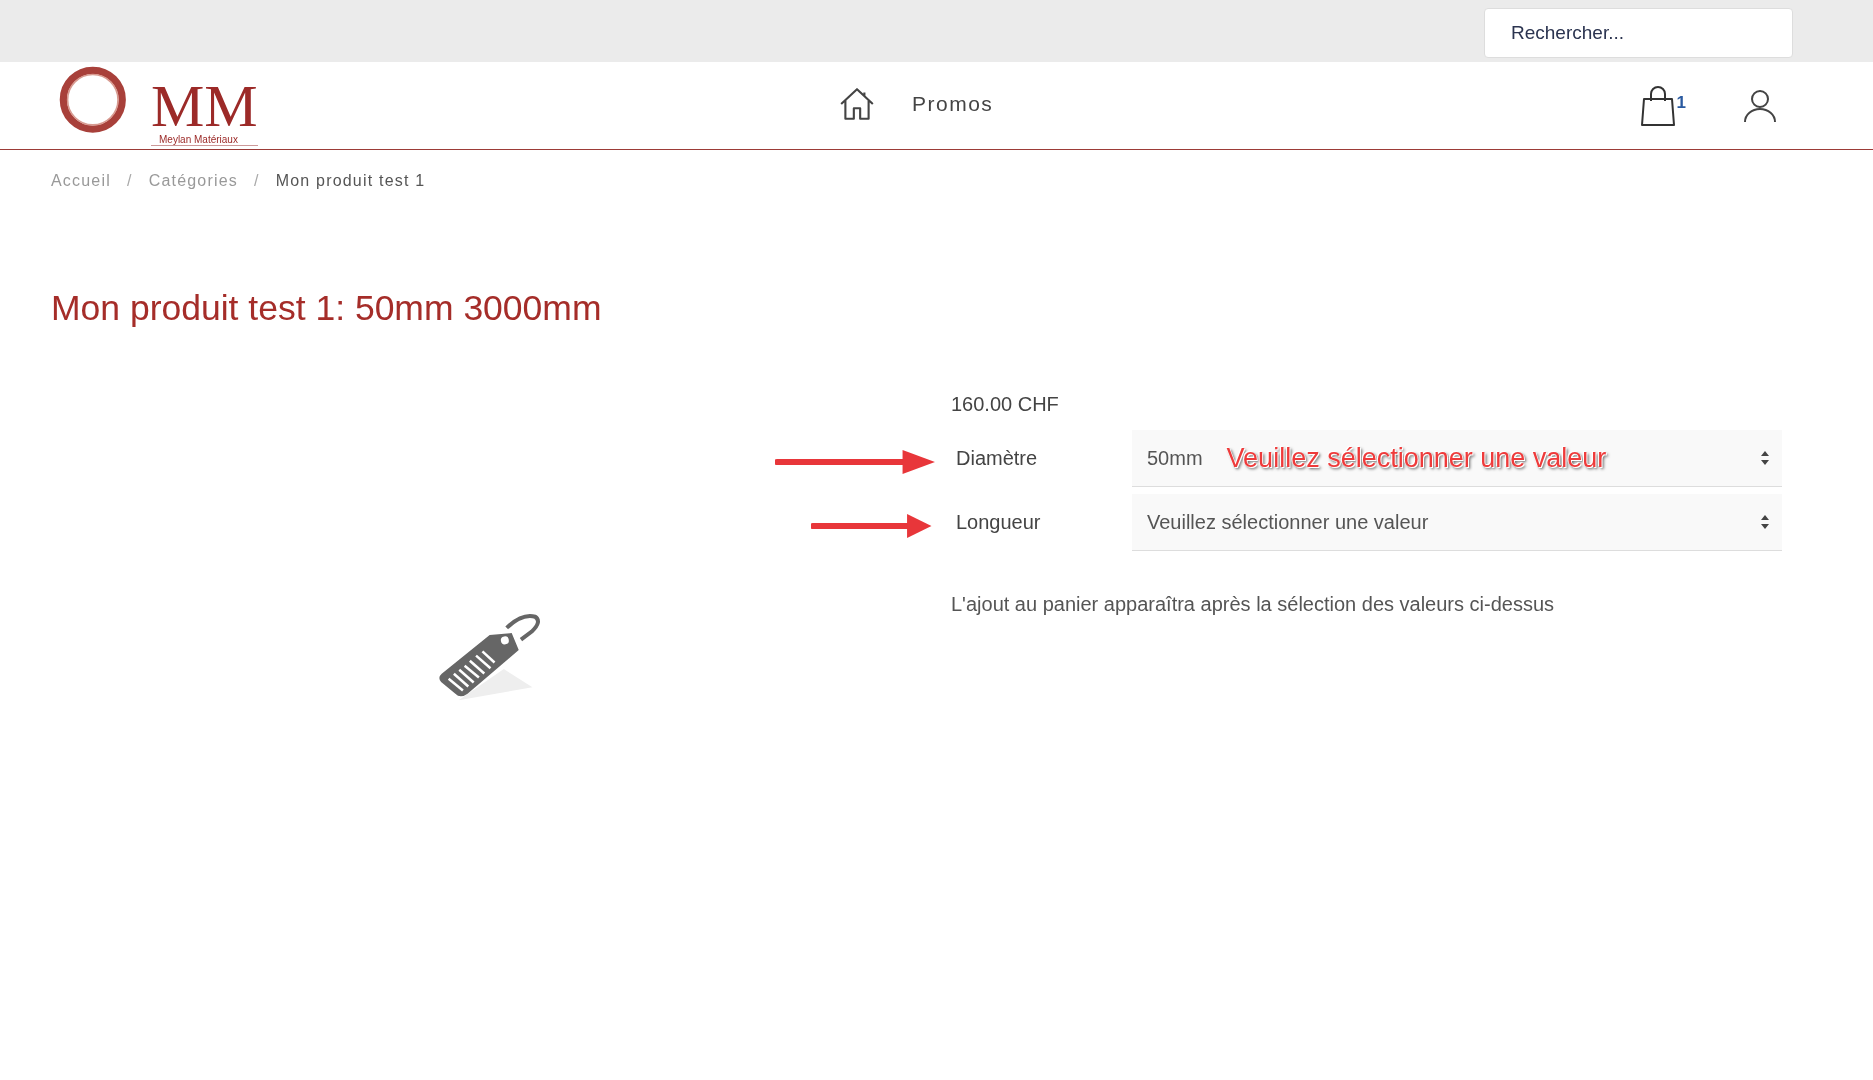 This screenshot has width=1873, height=1080. What do you see at coordinates (1253, 604) in the screenshot?
I see `info-text: L'ajout au panier apparaîtra après la sélection des valeurs ci-dessus` at bounding box center [1253, 604].